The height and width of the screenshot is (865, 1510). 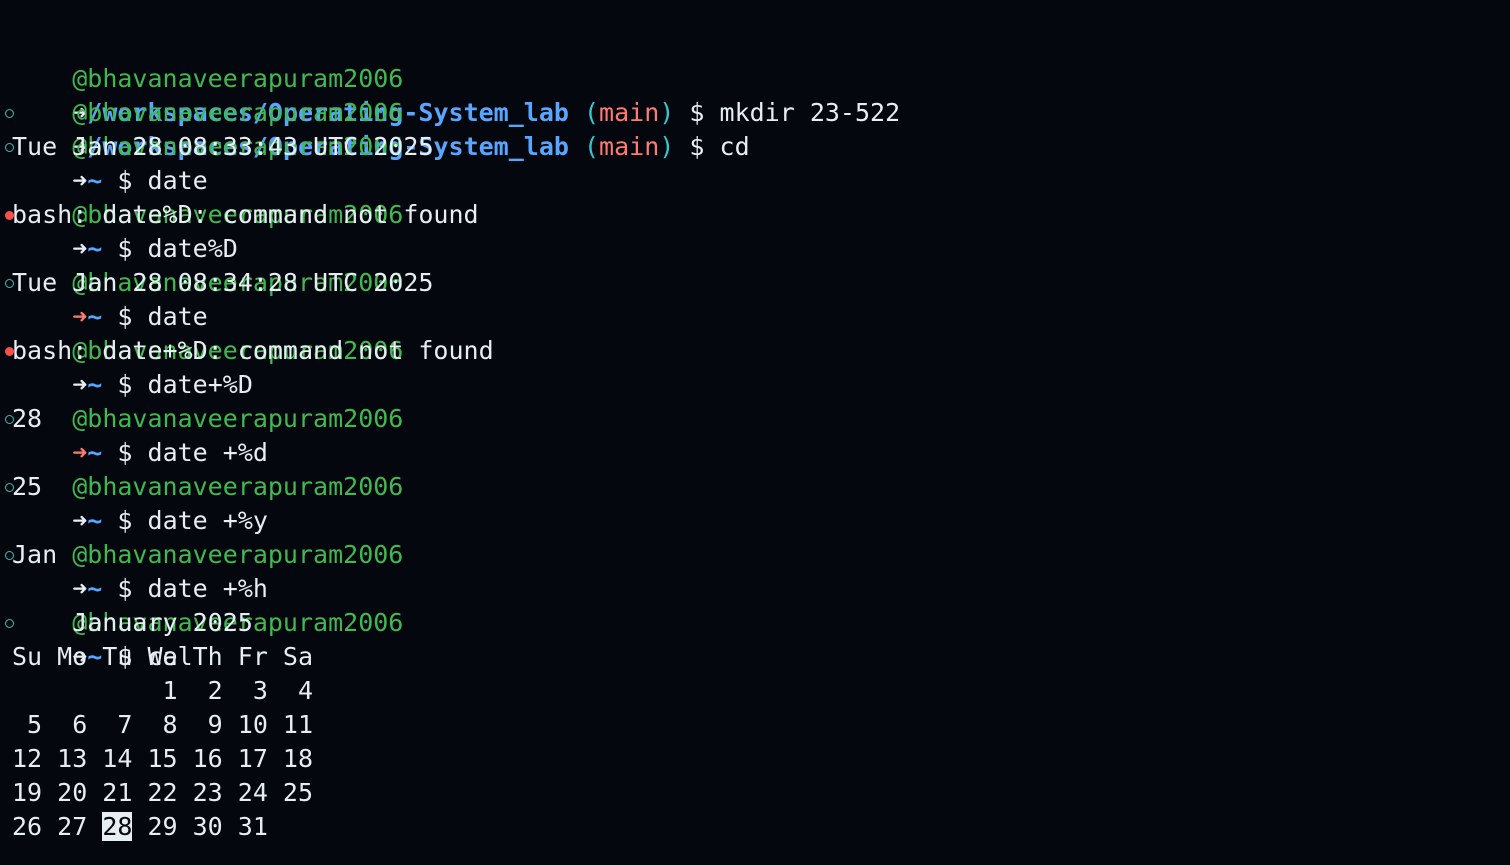 What do you see at coordinates (163, 758) in the screenshot?
I see `calendar-week: 12 13 14 15 16 17 18` at bounding box center [163, 758].